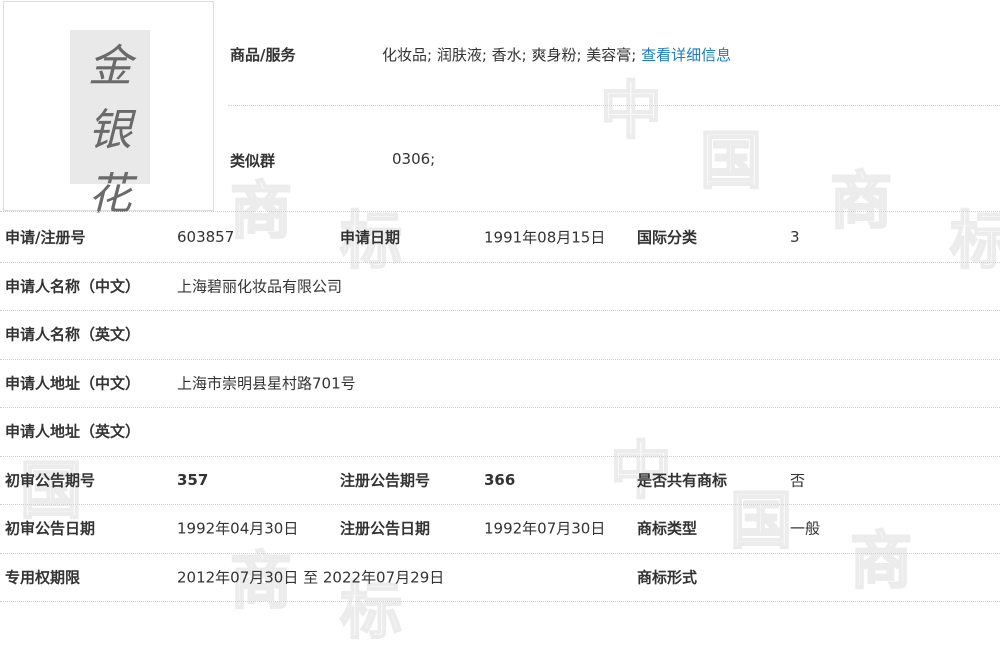  What do you see at coordinates (500, 286) in the screenshot?
I see `info-row: 申请人名称（中文） 上海碧丽化妆品有限公司` at bounding box center [500, 286].